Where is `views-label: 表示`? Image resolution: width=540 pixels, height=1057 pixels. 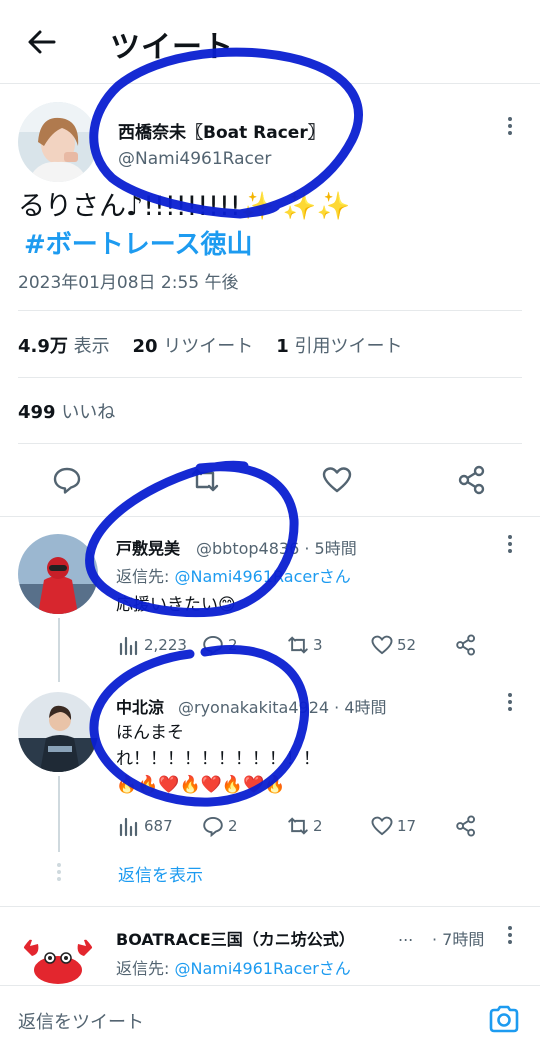
views-label: 表示 is located at coordinates (91, 346).